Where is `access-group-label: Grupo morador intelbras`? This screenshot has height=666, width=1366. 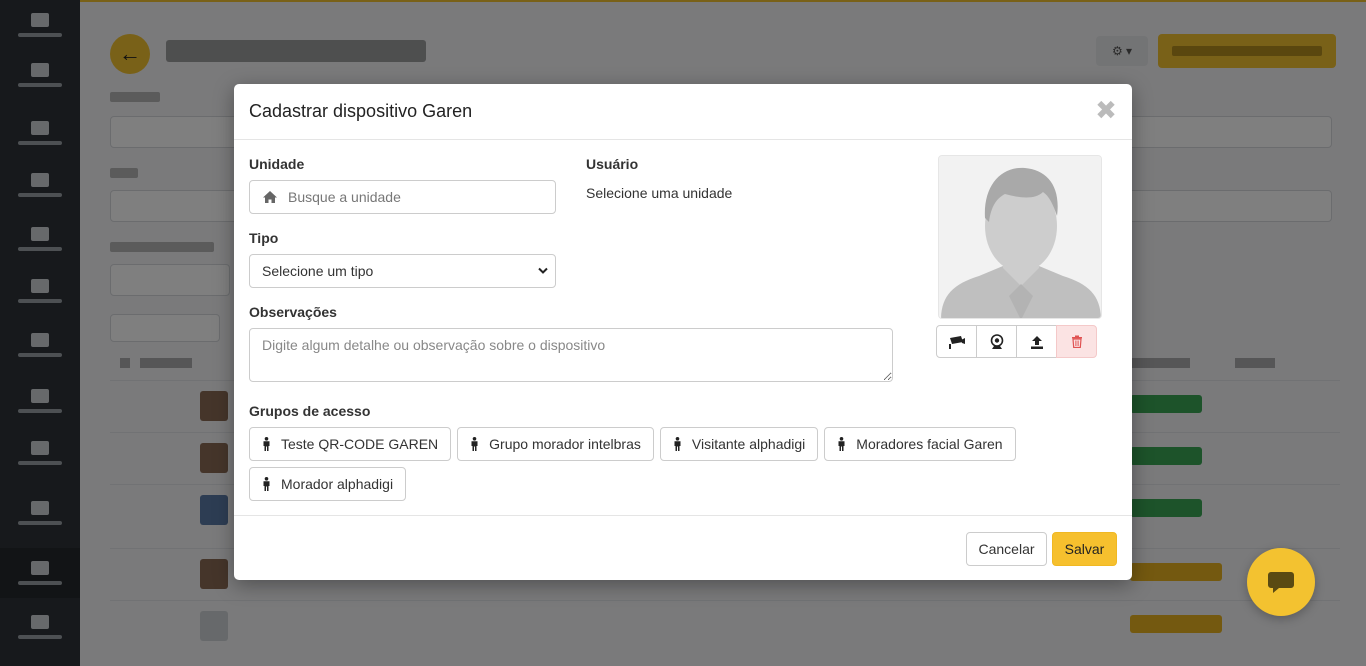 access-group-label: Grupo morador intelbras is located at coordinates (565, 444).